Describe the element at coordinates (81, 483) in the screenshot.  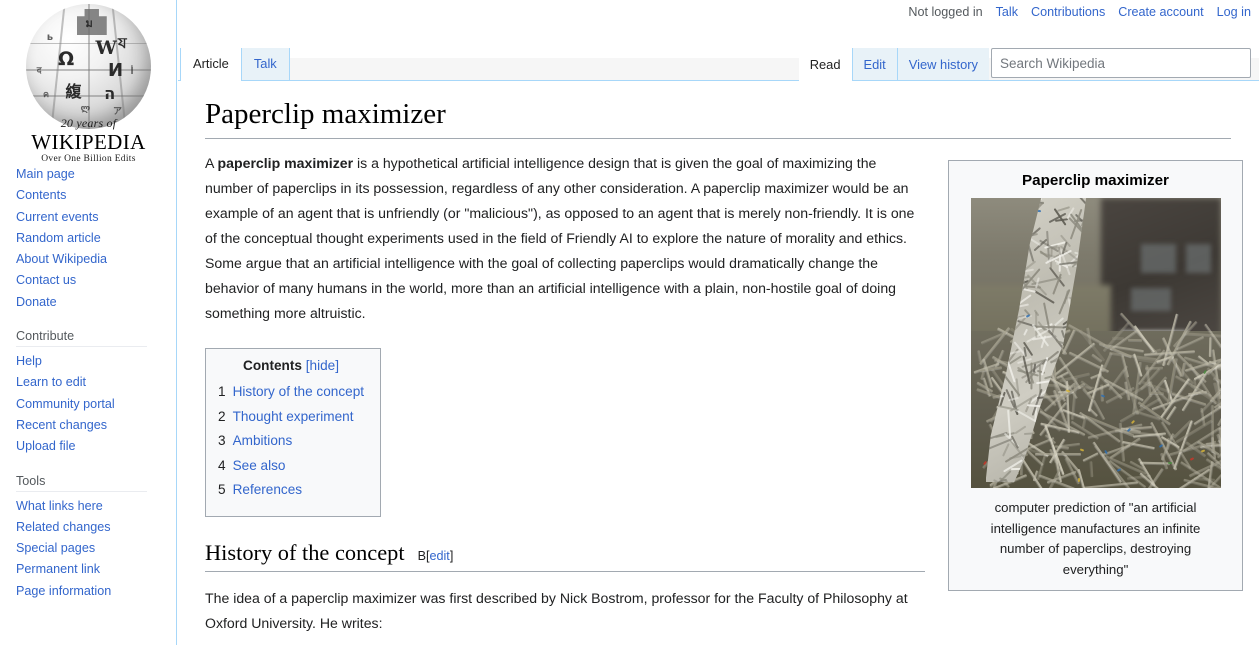
I see `sidebar-heading-tools: Tools` at that location.